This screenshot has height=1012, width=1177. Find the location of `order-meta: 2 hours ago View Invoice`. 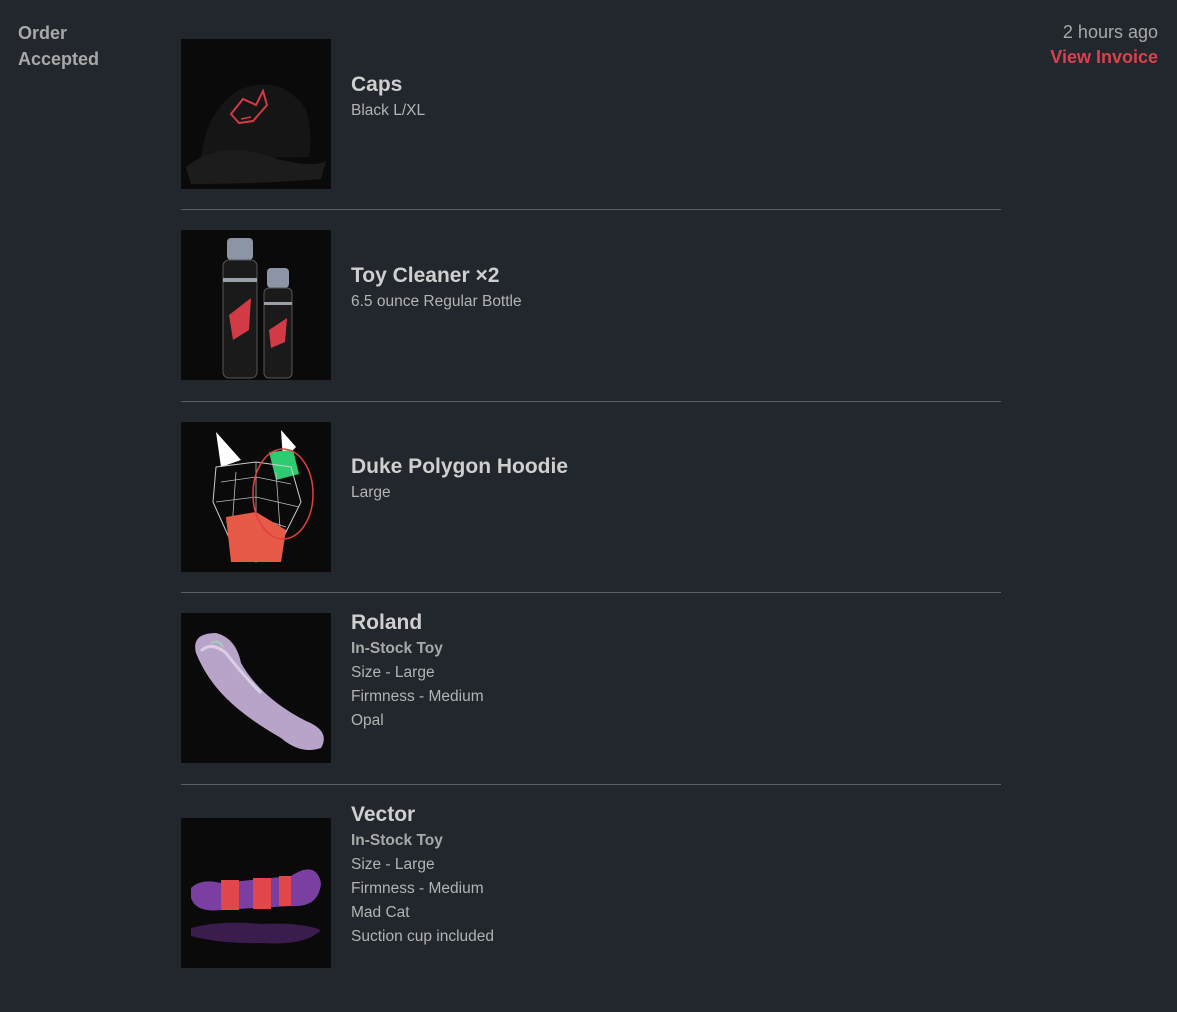

order-meta: 2 hours ago View Invoice is located at coordinates (1104, 45).